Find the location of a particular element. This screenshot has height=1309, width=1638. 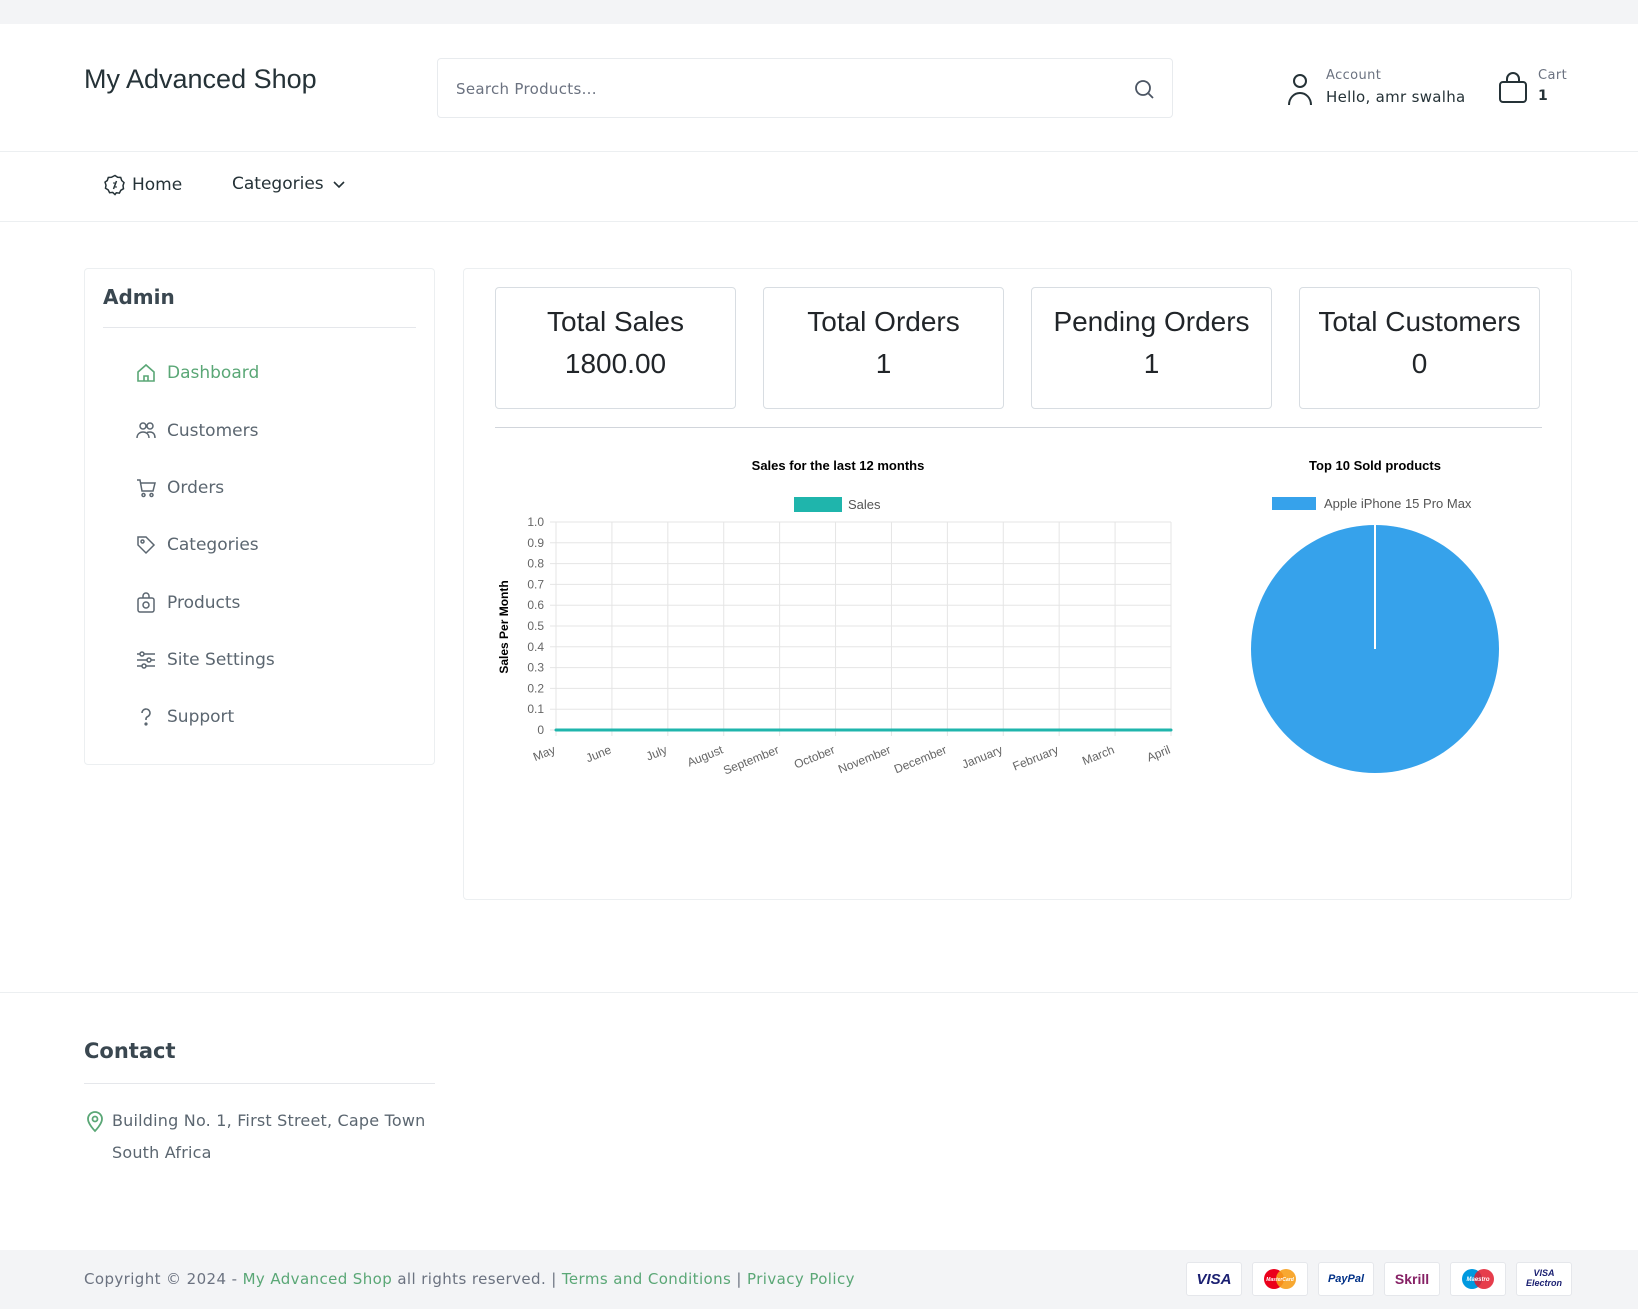

search-icon is located at coordinates (1144, 89).